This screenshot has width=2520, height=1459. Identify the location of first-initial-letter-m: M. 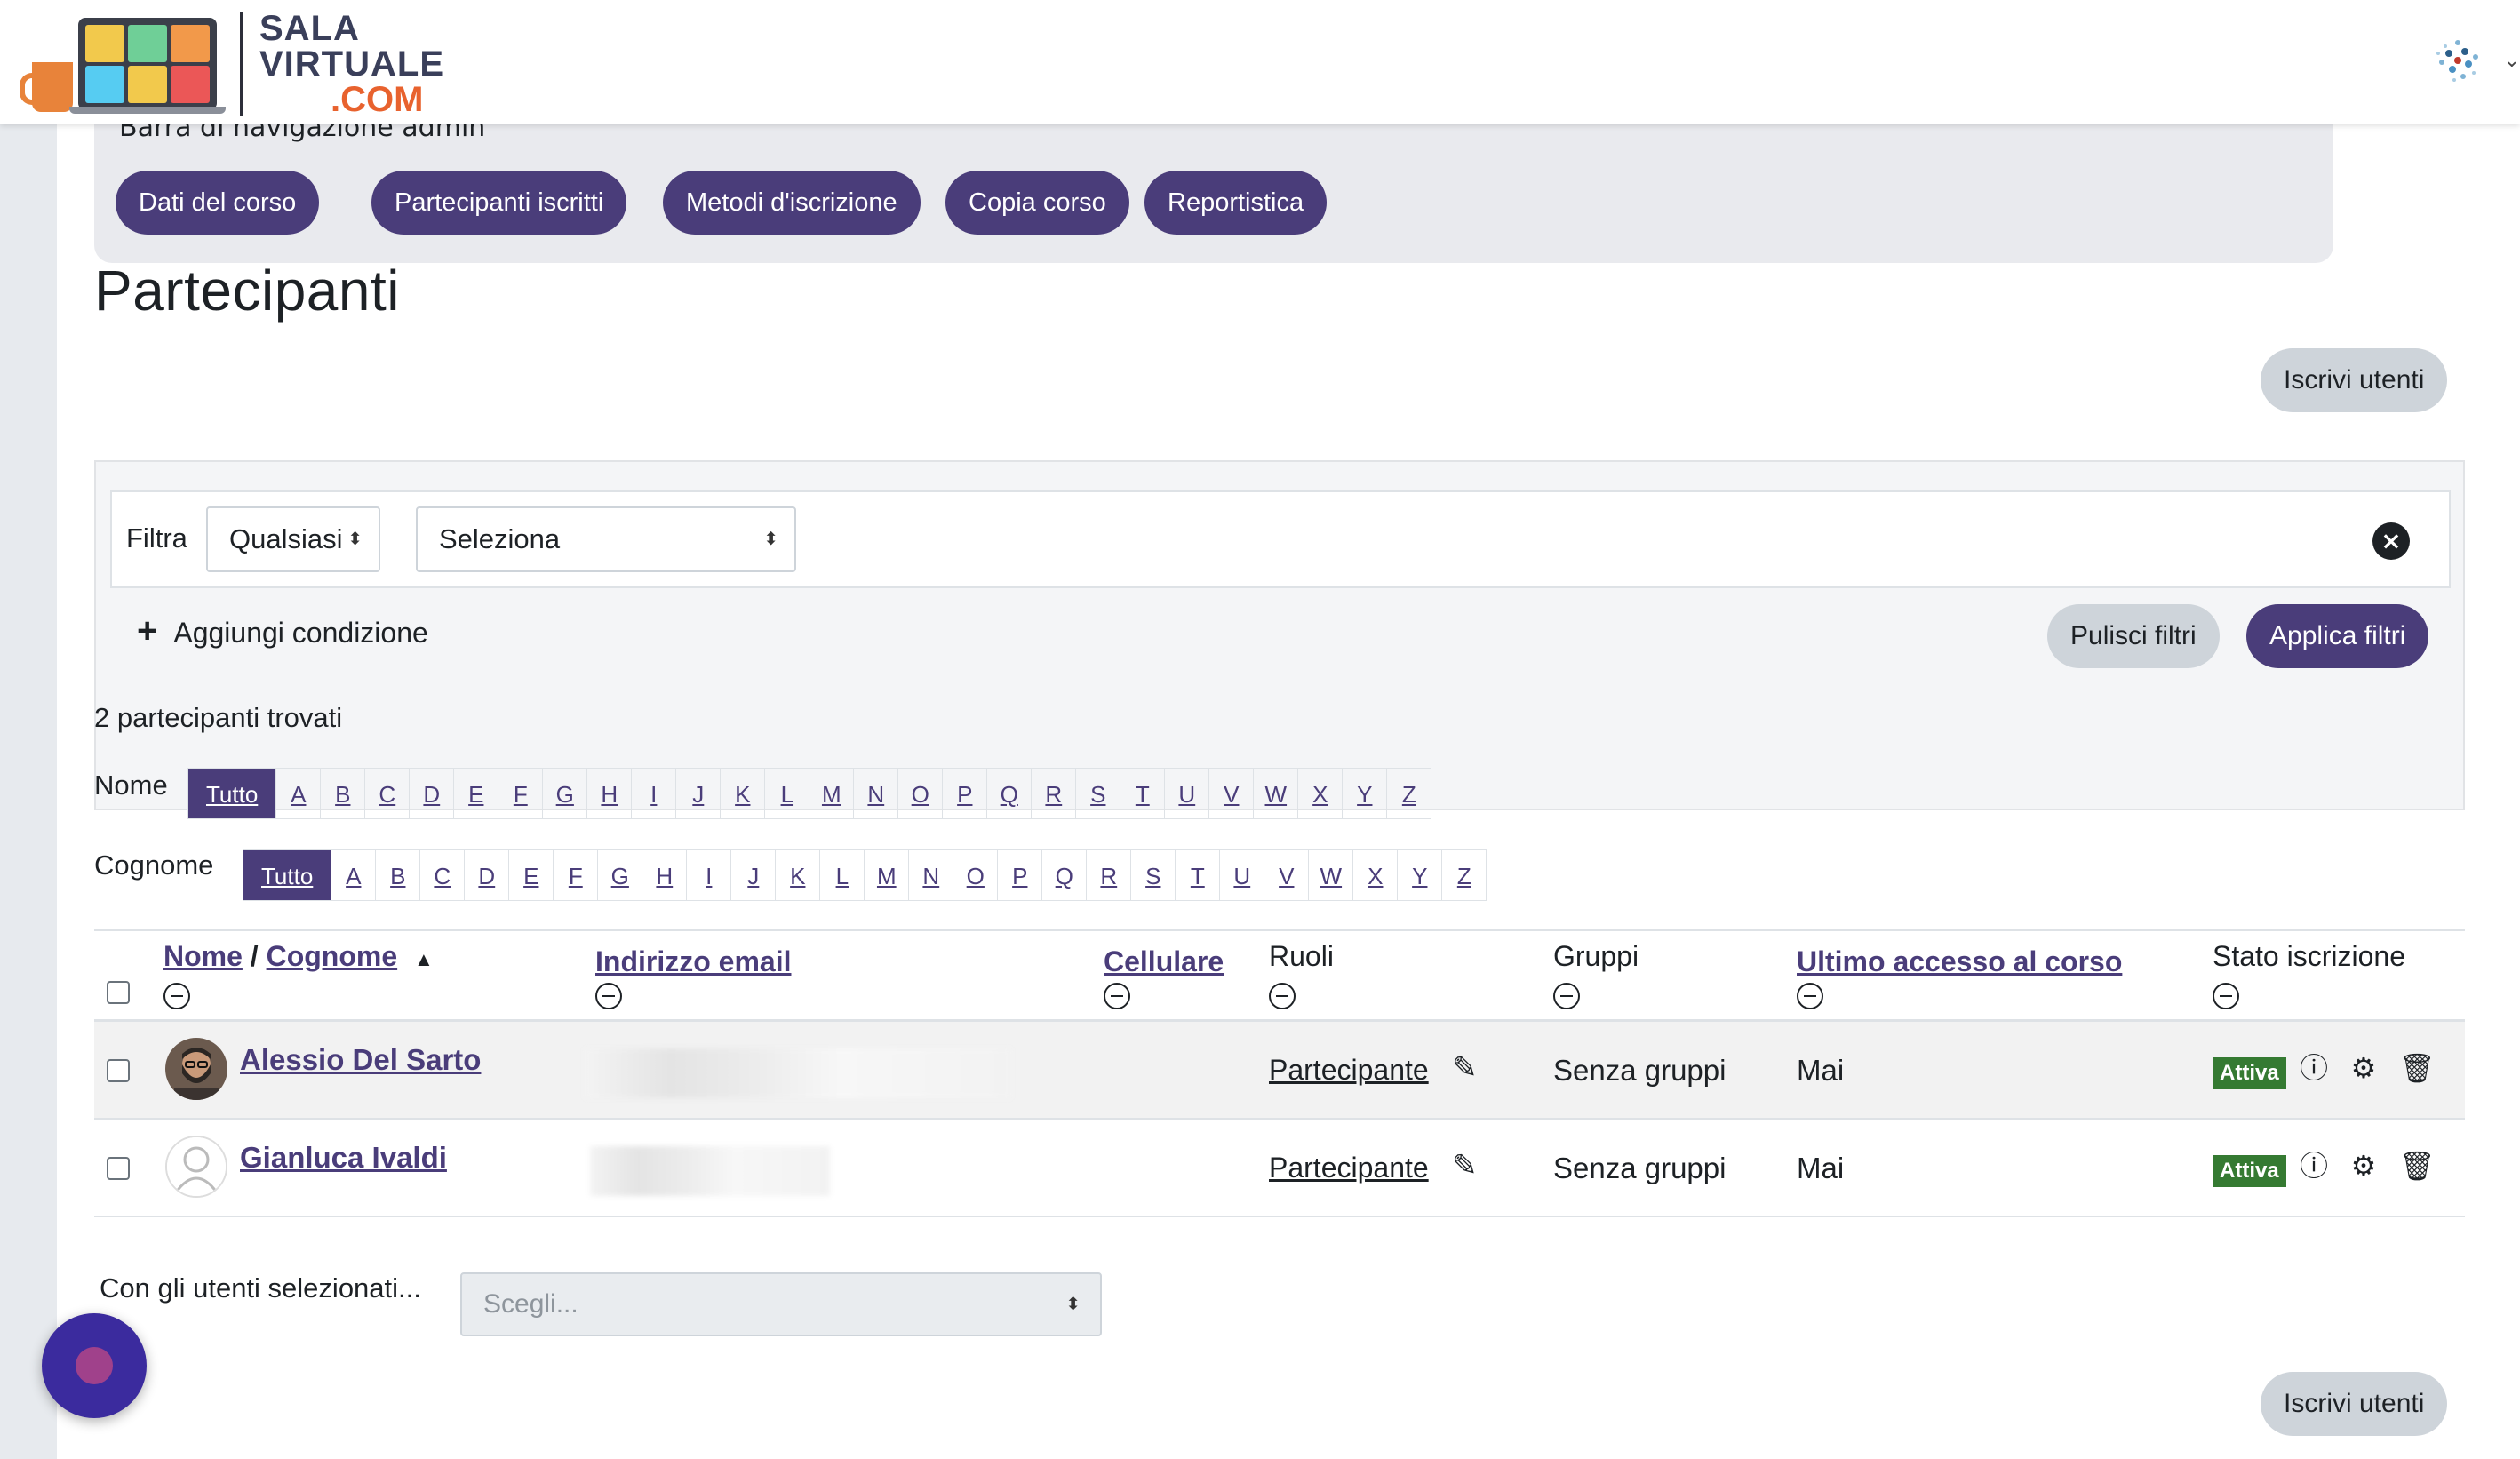
(832, 793).